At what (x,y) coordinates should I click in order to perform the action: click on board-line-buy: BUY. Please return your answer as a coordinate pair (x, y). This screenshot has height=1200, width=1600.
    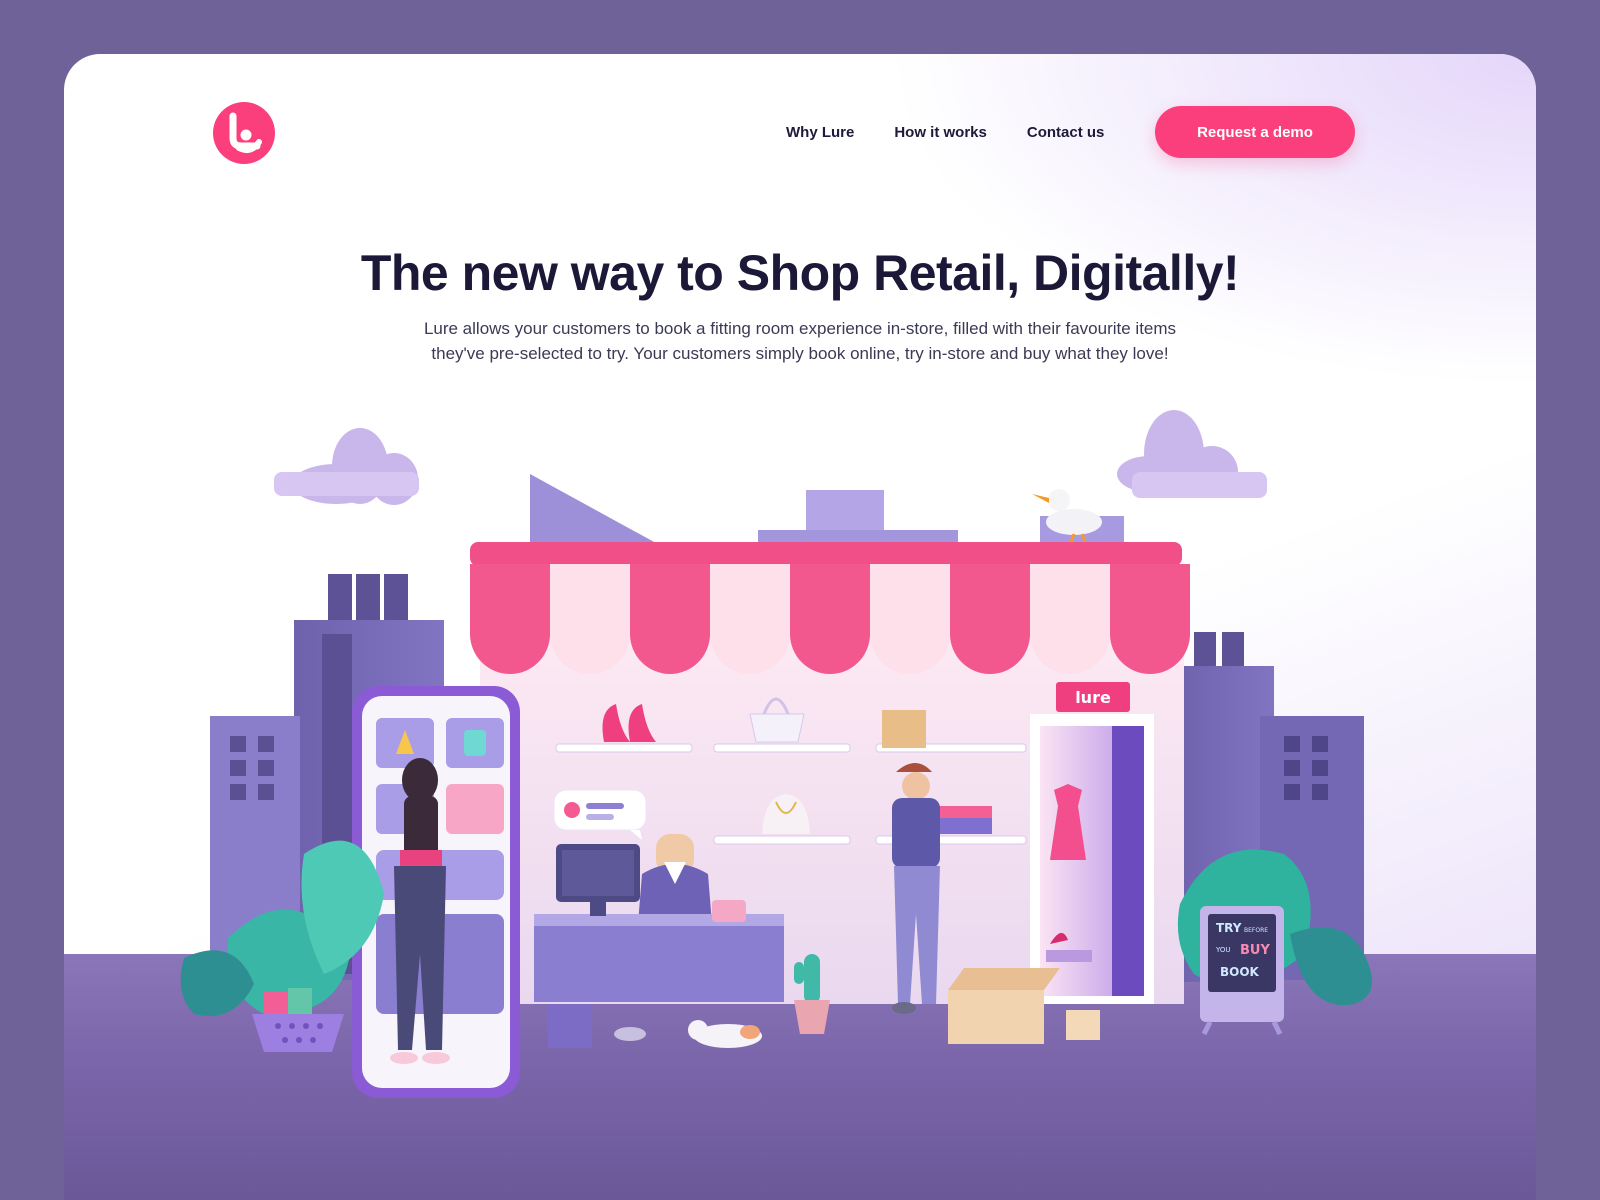
    Looking at the image, I should click on (1255, 950).